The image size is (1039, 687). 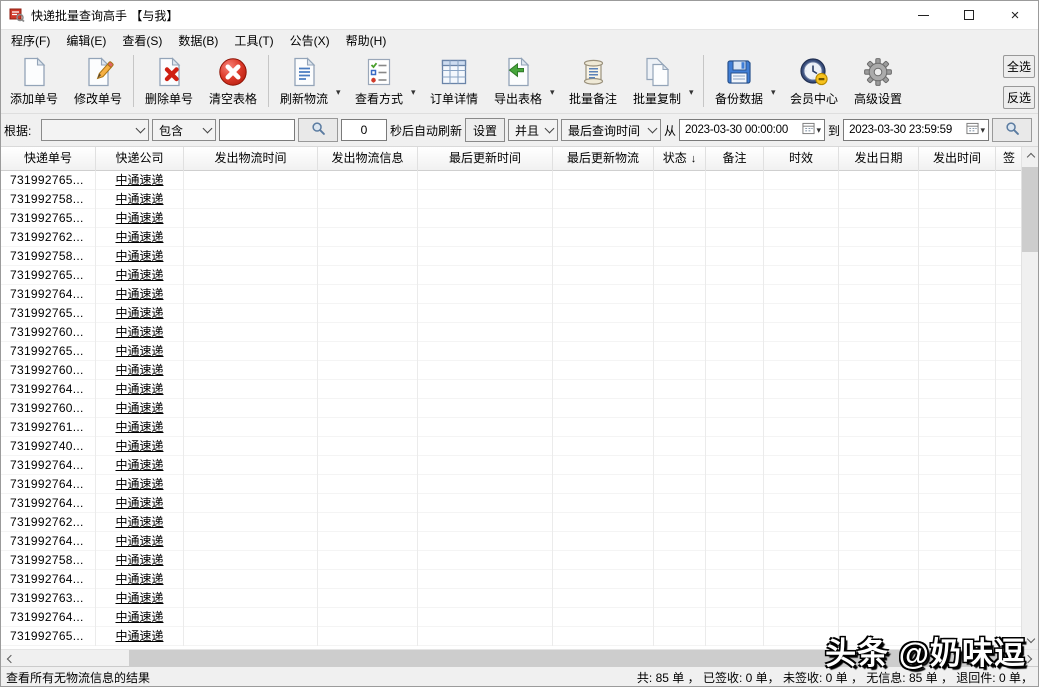 What do you see at coordinates (485, 159) in the screenshot?
I see `column-header-last-update-time: 最后更新时间` at bounding box center [485, 159].